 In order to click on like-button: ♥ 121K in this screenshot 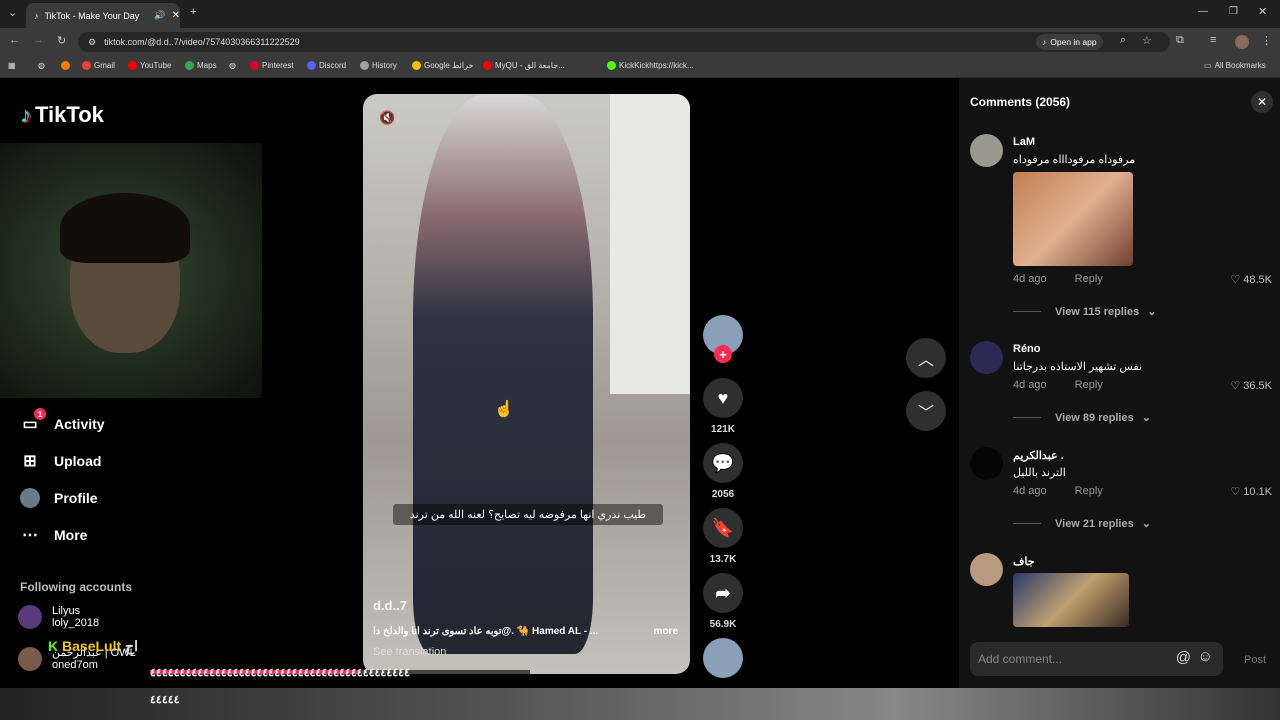, I will do `click(723, 406)`.